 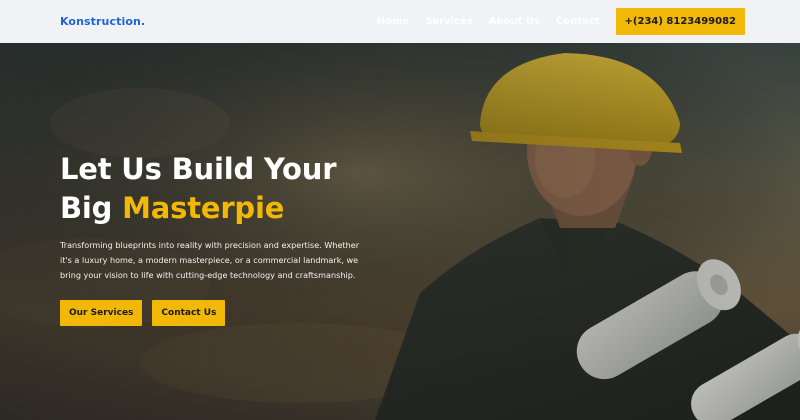 I want to click on hero-title-accent: Masterpie, so click(x=203, y=208).